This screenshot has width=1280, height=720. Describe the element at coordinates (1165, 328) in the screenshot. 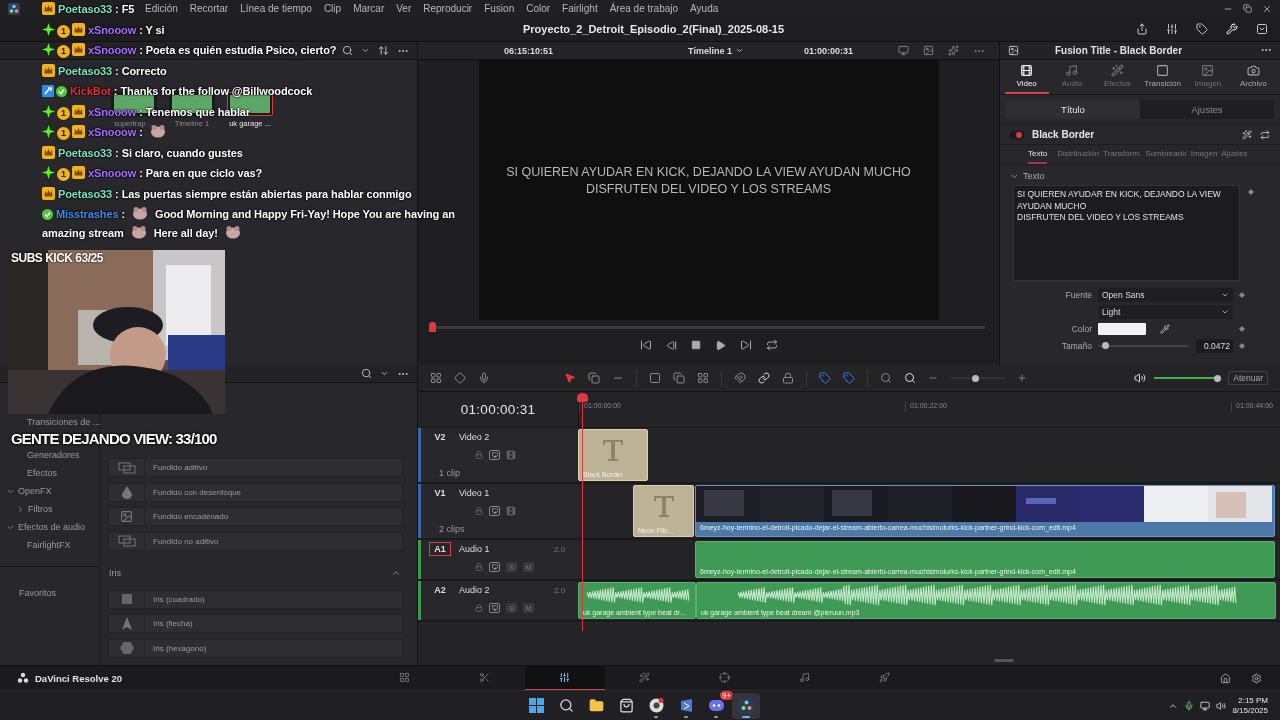

I see `eyedropper-icon` at that location.